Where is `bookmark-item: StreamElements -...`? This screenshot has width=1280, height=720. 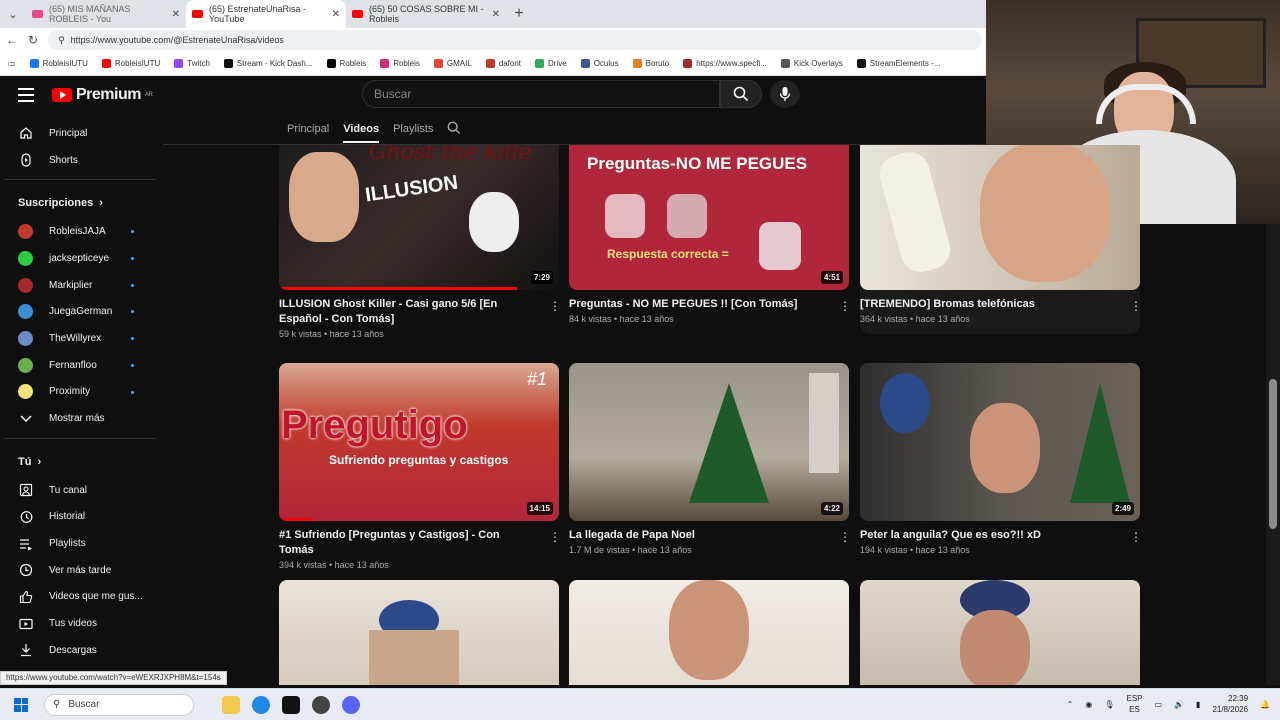
bookmark-item: StreamElements -... is located at coordinates (898, 63).